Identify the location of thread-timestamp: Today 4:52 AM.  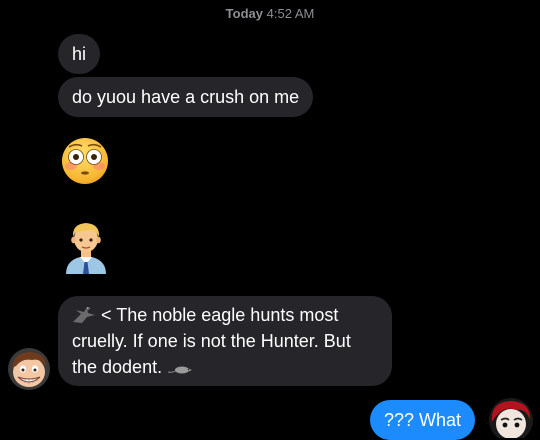
(270, 13).